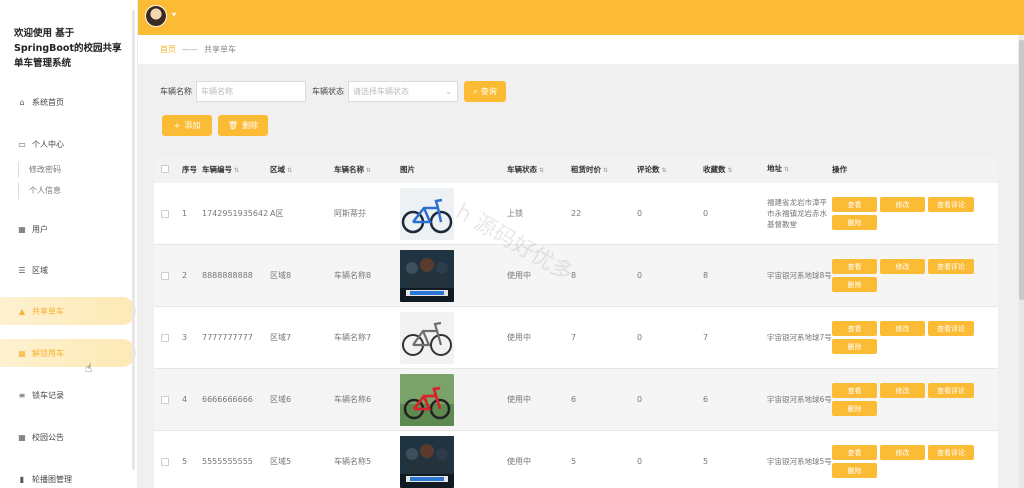  I want to click on header-comments: 评论数 ⇅, so click(670, 169).